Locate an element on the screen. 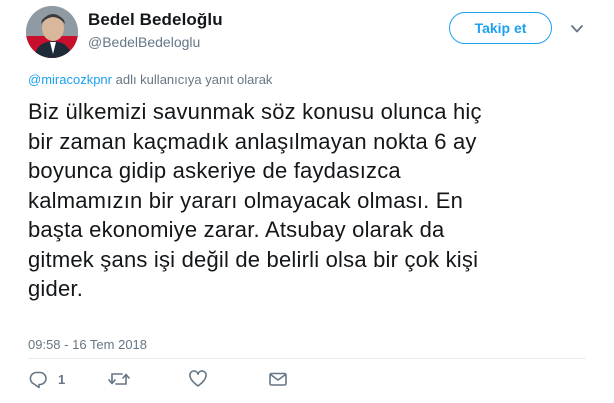 The width and height of the screenshot is (614, 403). more-options-button is located at coordinates (577, 29).